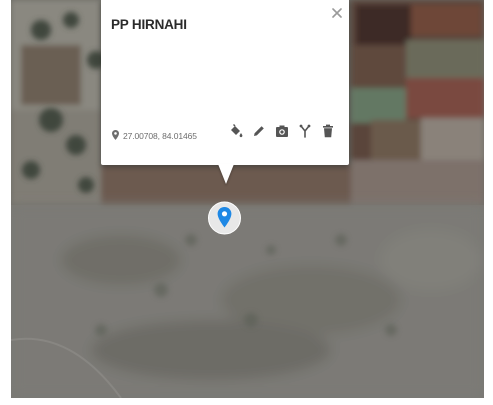 This screenshot has width=493, height=405. What do you see at coordinates (305, 131) in the screenshot?
I see `route-fork-icon` at bounding box center [305, 131].